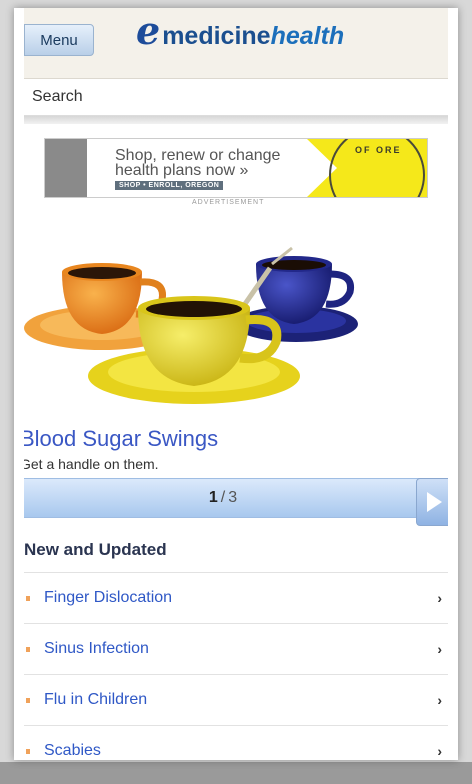  Describe the element at coordinates (191, 325) in the screenshot. I see `coffee-cups-illustration` at that location.